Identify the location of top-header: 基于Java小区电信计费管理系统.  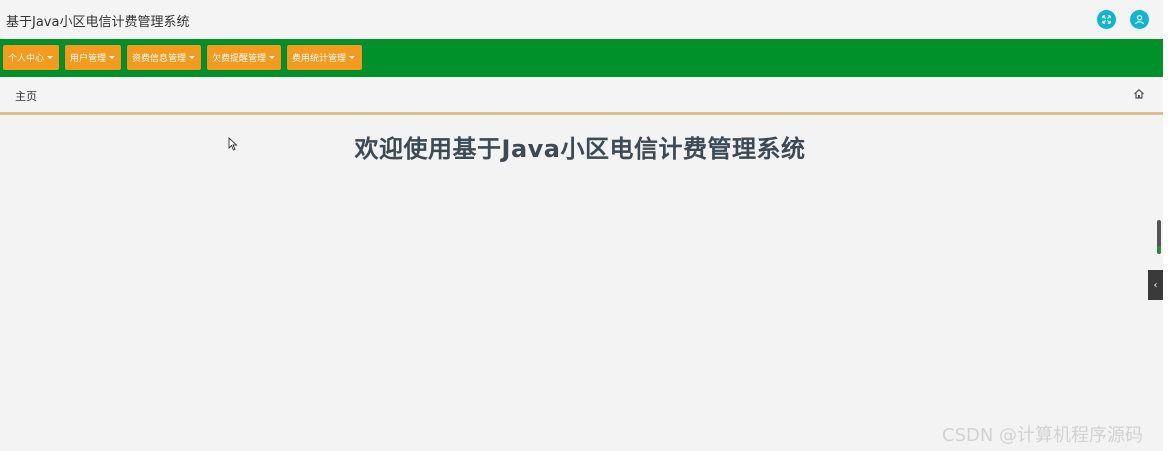
(581, 20).